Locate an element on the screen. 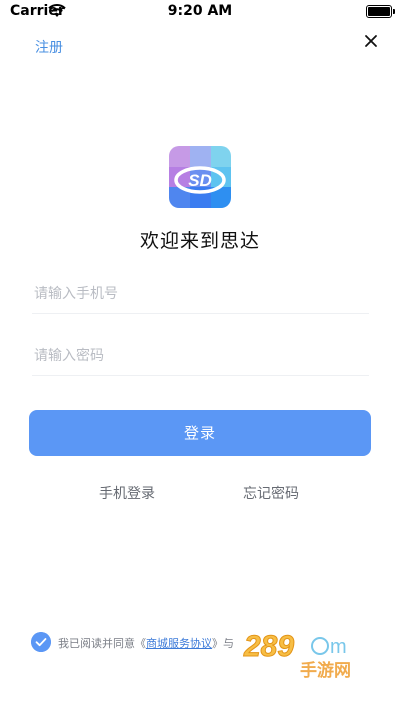 This screenshot has width=400, height=710. watermark-site: 手游网 is located at coordinates (325, 670).